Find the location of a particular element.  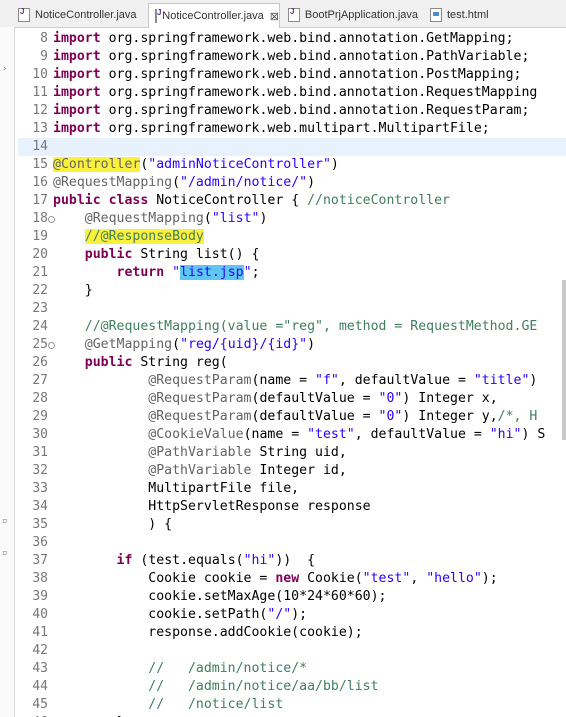

code-text: return "list.jsp"; is located at coordinates (156, 273).